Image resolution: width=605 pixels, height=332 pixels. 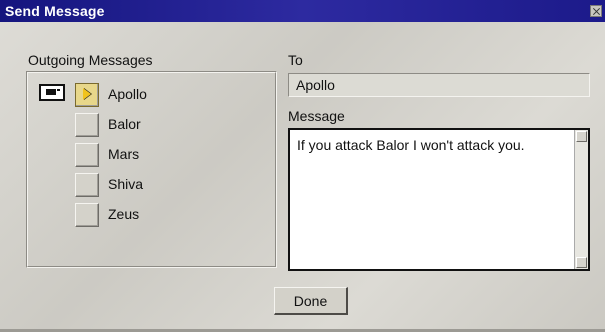 I want to click on pointer-icon, so click(x=87, y=94).